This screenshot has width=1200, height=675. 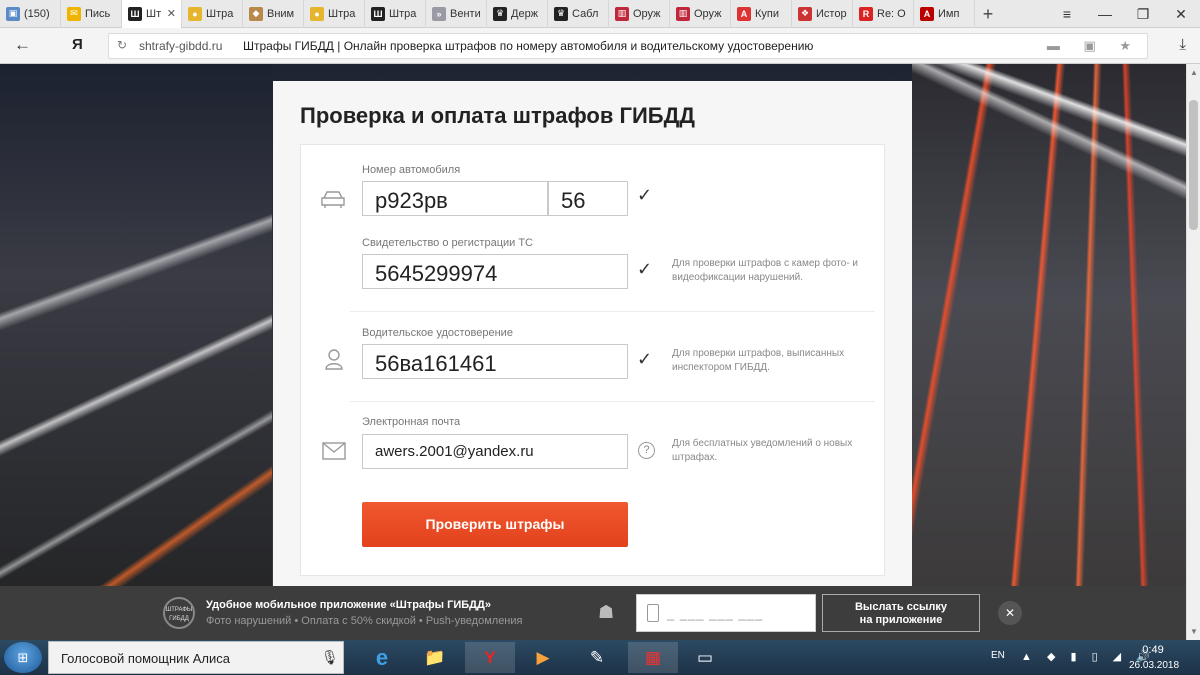 I want to click on internet-explorer-icon: e, so click(x=382, y=657).